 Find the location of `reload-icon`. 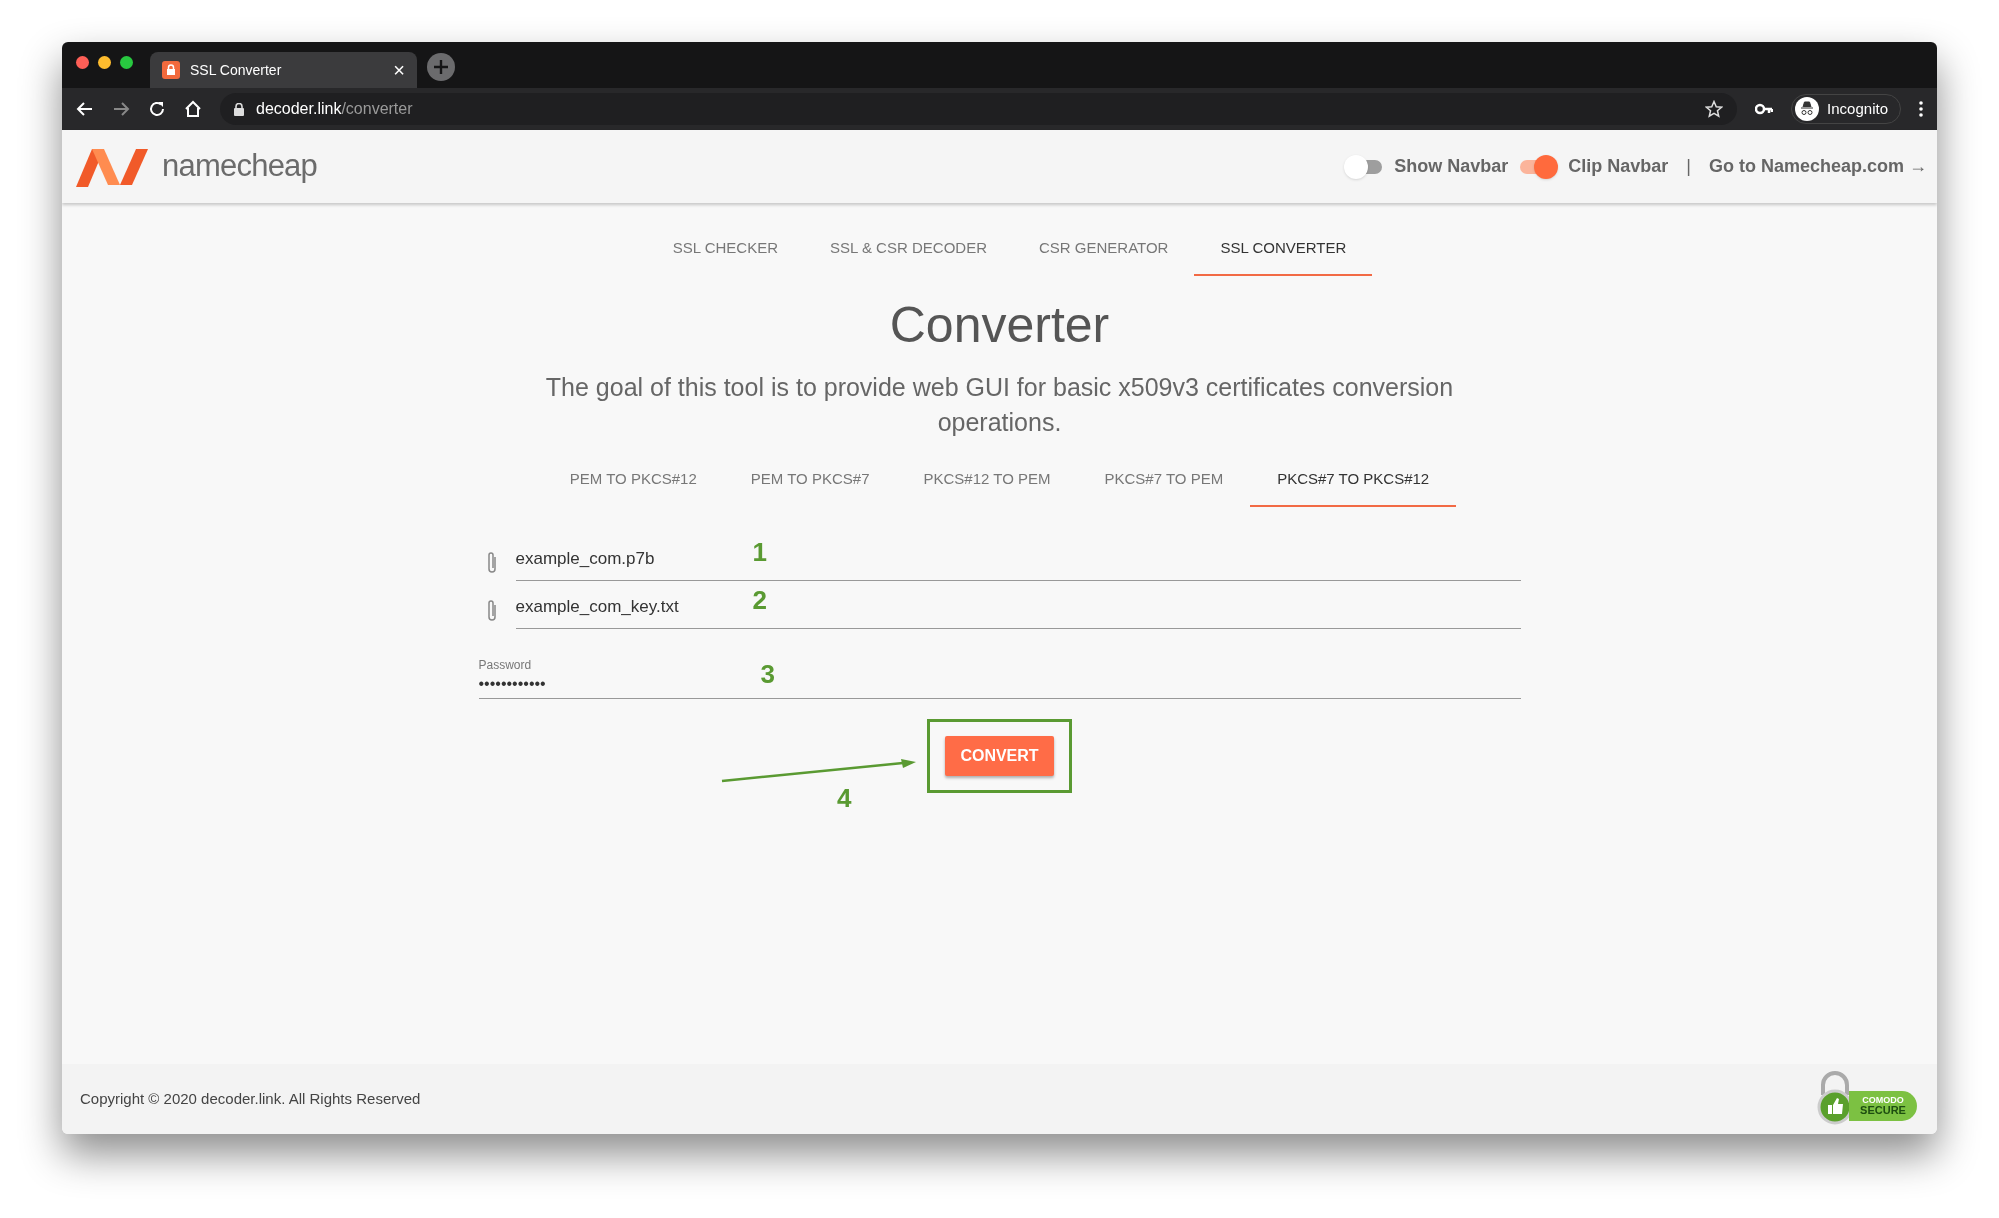

reload-icon is located at coordinates (157, 109).